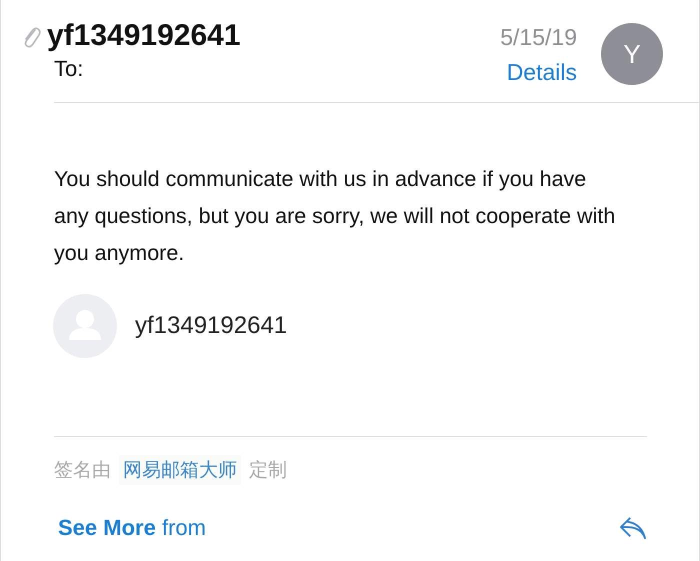  I want to click on details-link: Details, so click(541, 72).